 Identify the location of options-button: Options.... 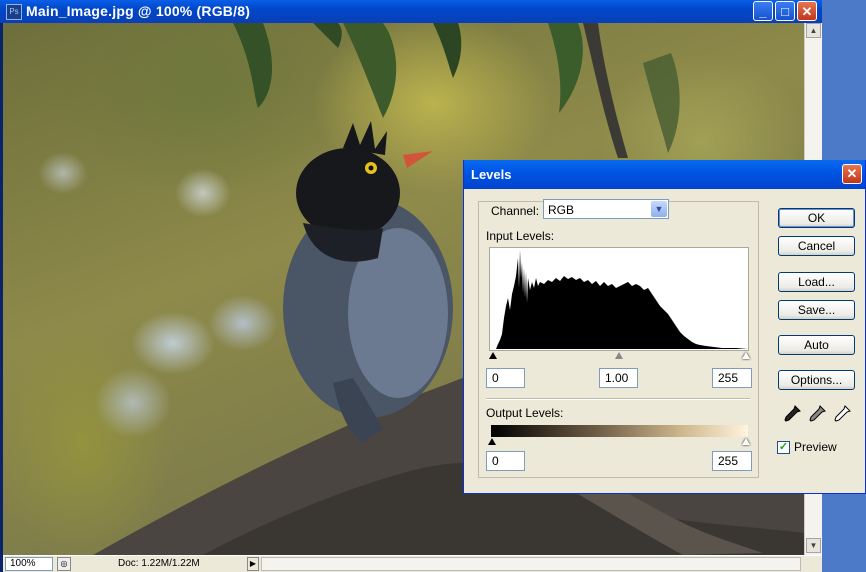
(816, 380).